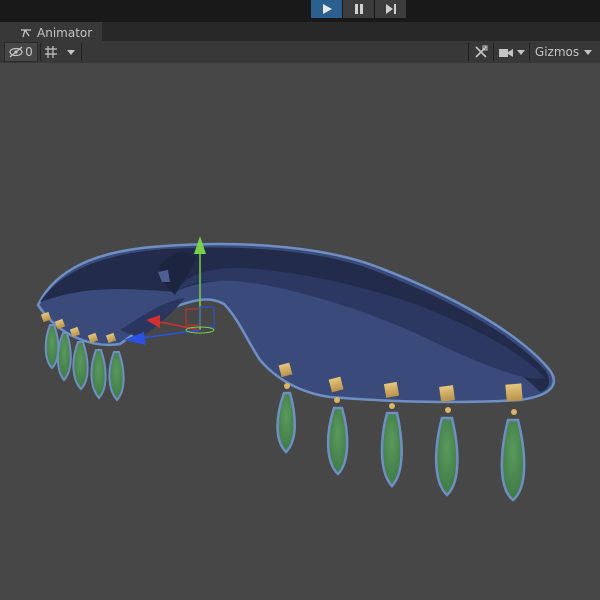 The width and height of the screenshot is (600, 600). Describe the element at coordinates (207, 317) in the screenshot. I see `gizmo-plane-blue` at that location.